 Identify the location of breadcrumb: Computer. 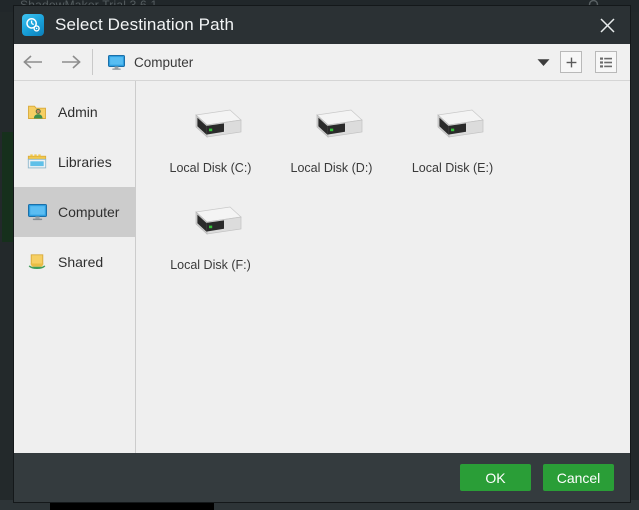
(312, 62).